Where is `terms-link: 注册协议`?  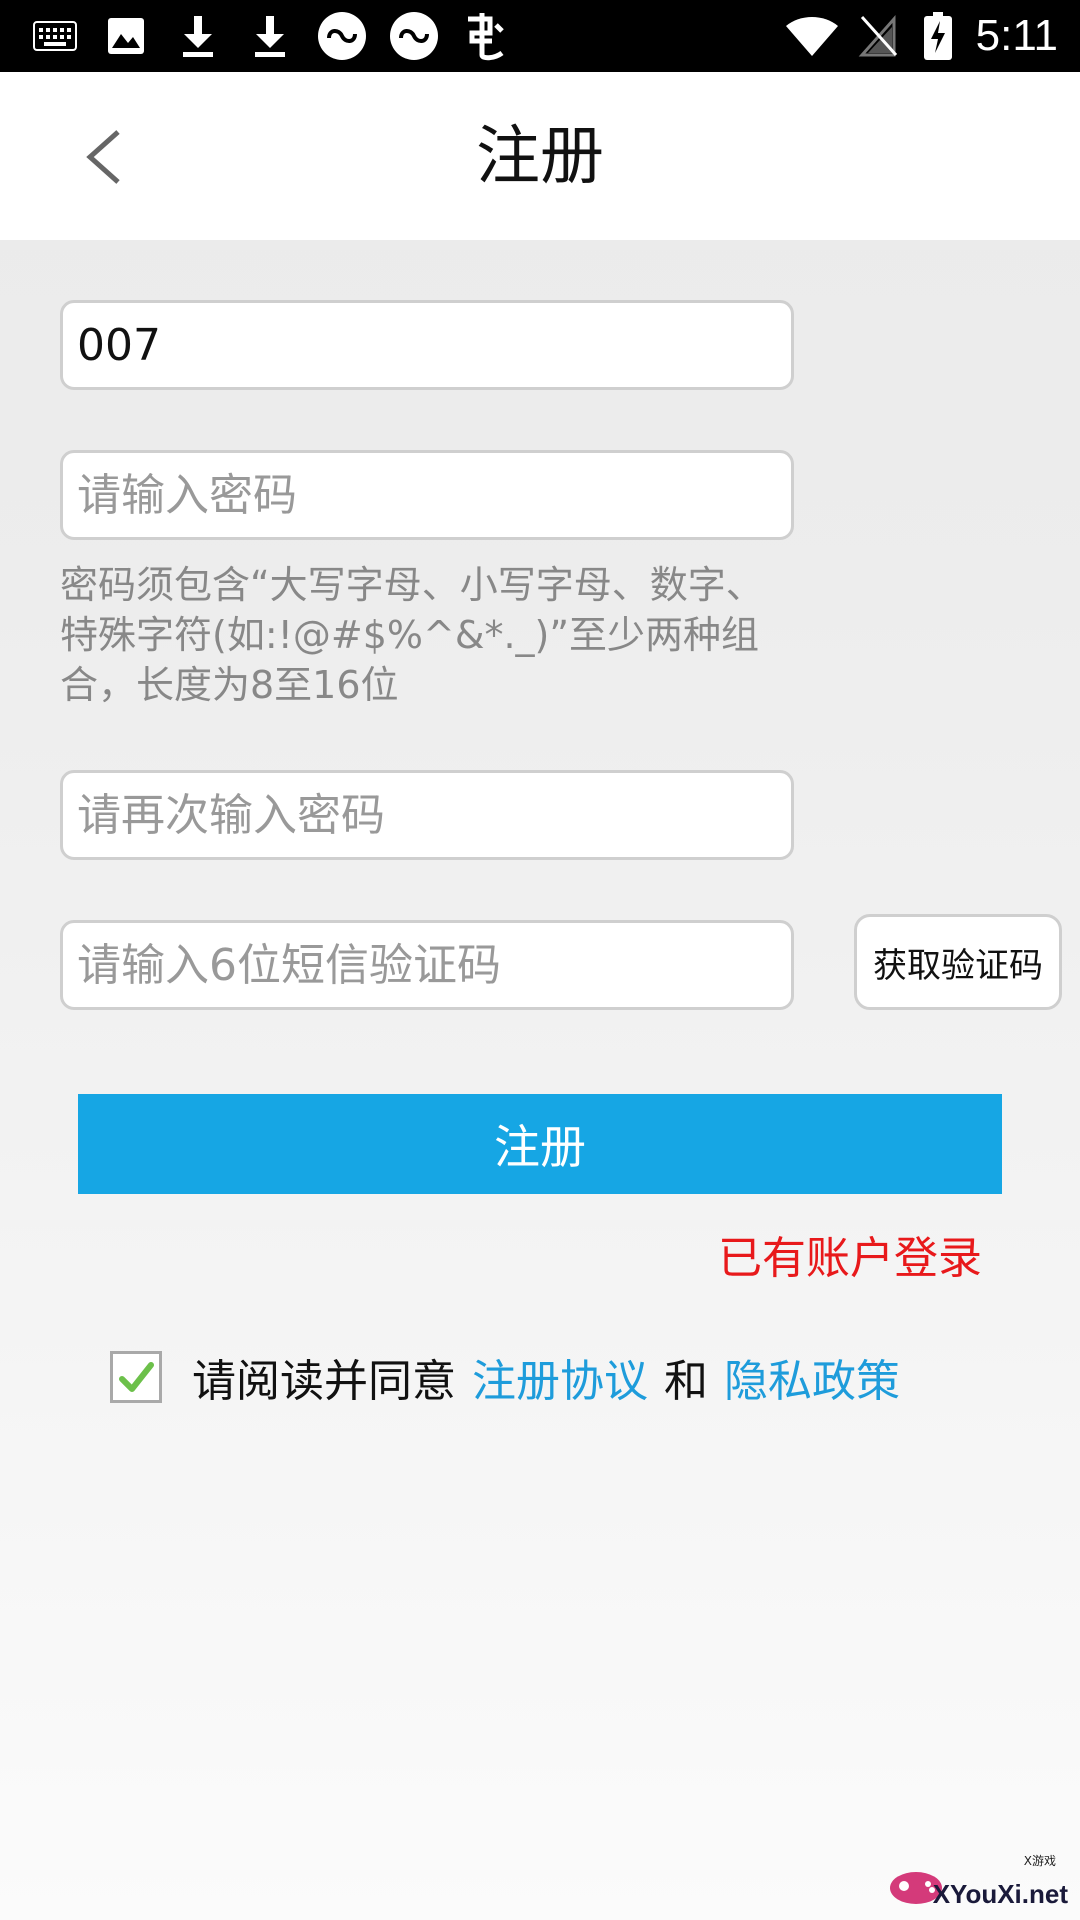
terms-link: 注册协议 is located at coordinates (560, 1377).